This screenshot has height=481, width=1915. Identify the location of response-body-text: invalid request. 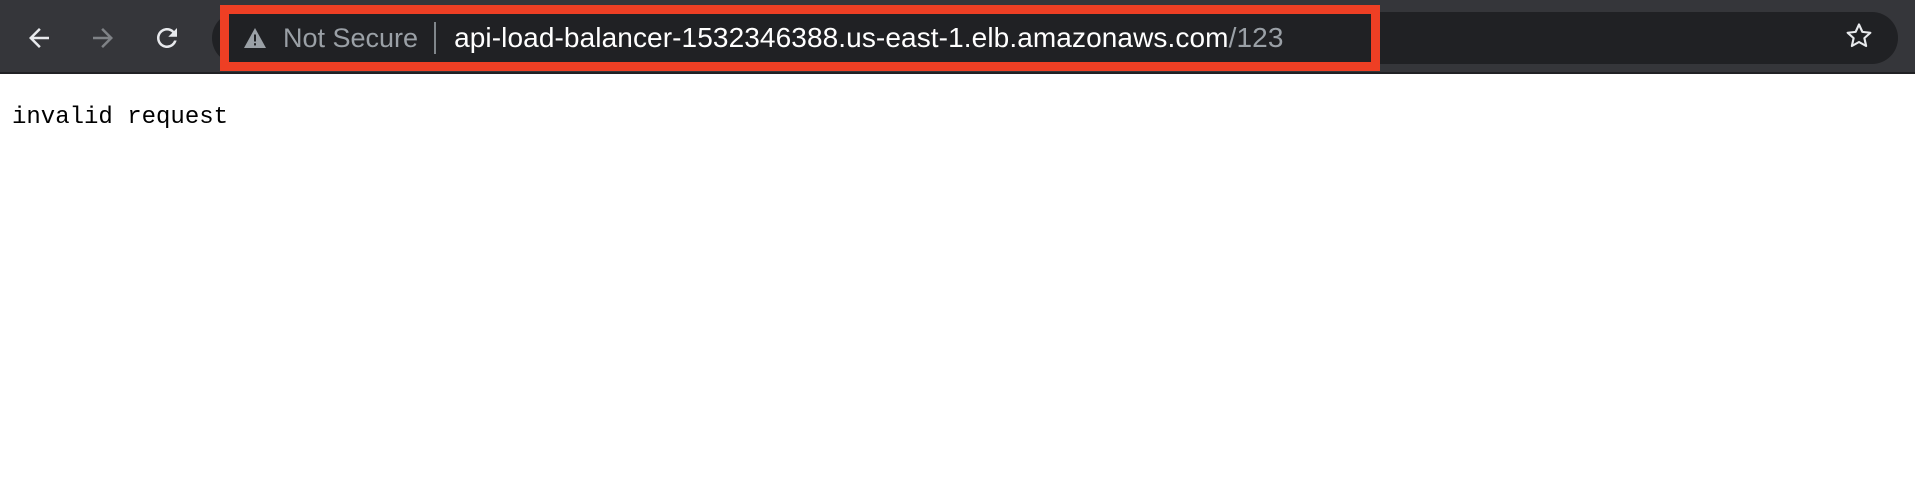
(120, 117).